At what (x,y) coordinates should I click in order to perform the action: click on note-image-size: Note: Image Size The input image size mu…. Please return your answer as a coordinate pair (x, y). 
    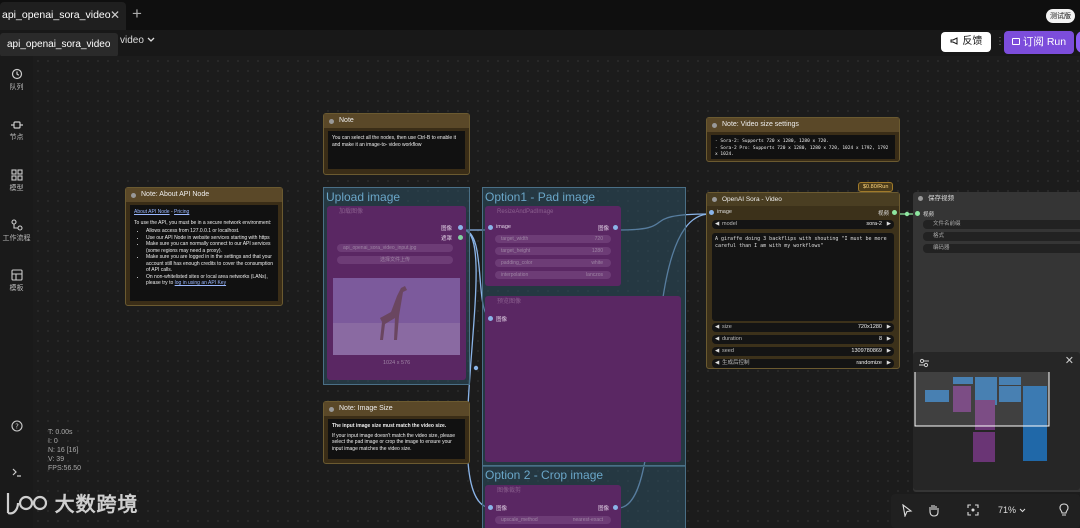
    Looking at the image, I should click on (396, 432).